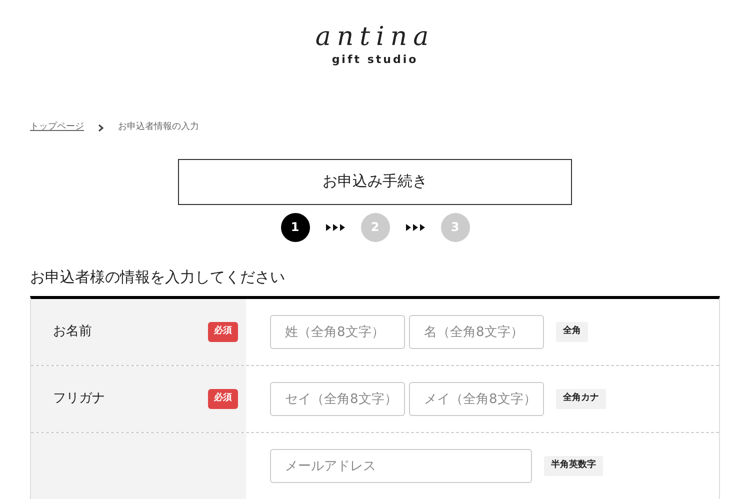 The width and height of the screenshot is (750, 499). Describe the element at coordinates (375, 37) in the screenshot. I see `logo-name: antina` at that location.